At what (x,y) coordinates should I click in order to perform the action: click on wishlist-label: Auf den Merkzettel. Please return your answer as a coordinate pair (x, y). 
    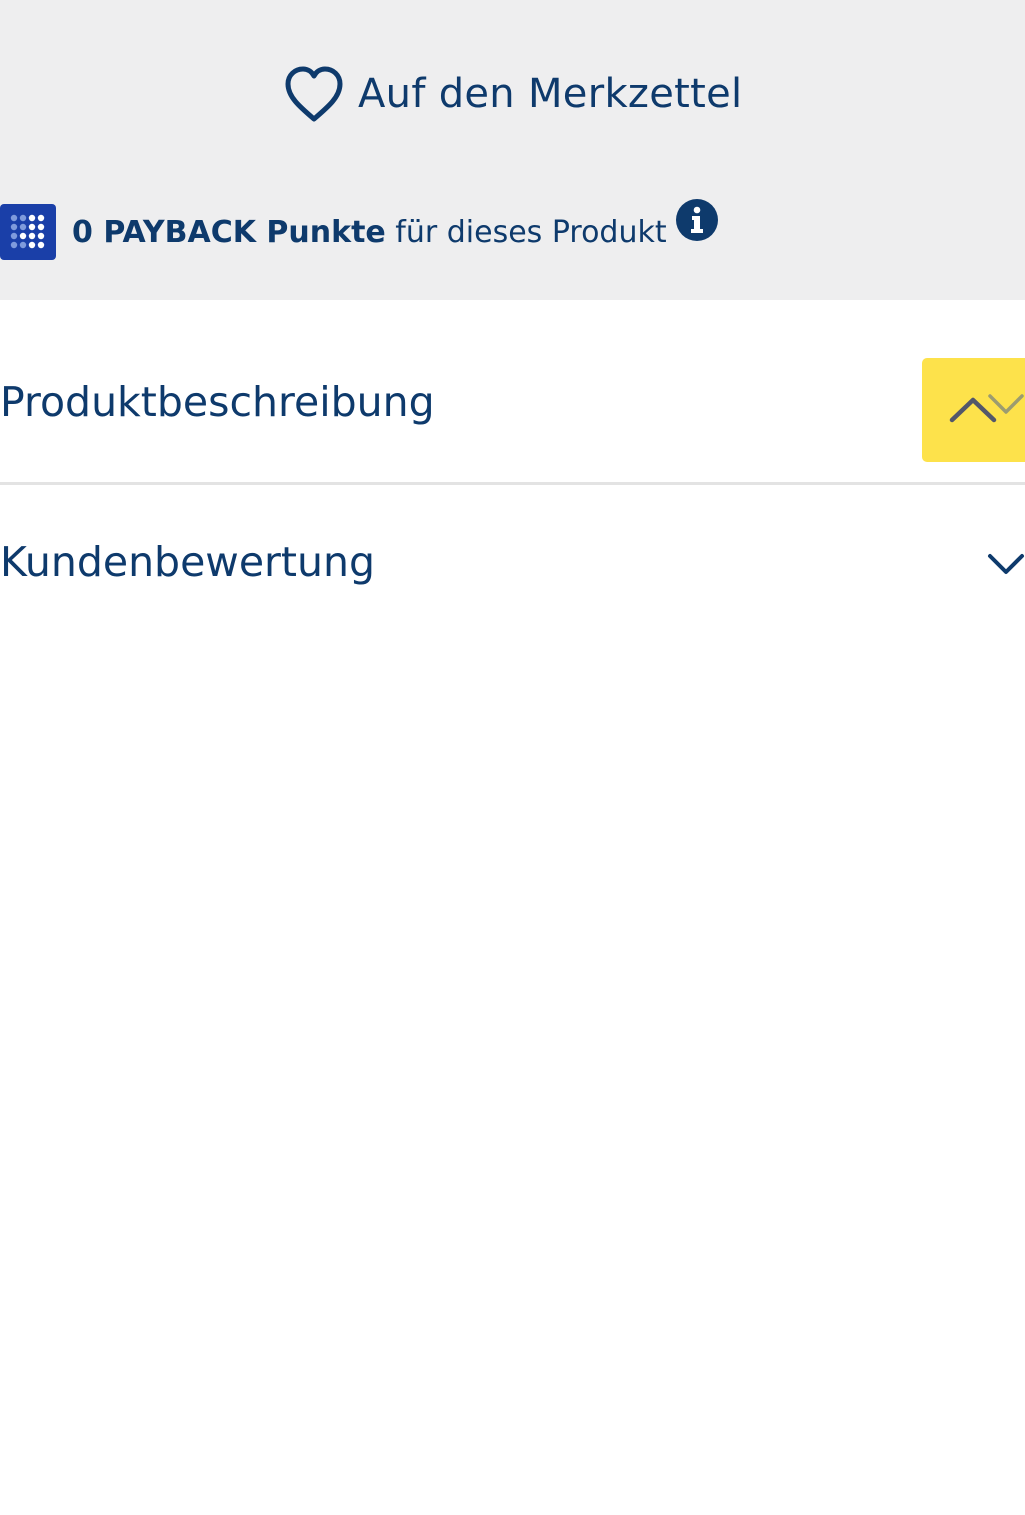
    Looking at the image, I should click on (550, 94).